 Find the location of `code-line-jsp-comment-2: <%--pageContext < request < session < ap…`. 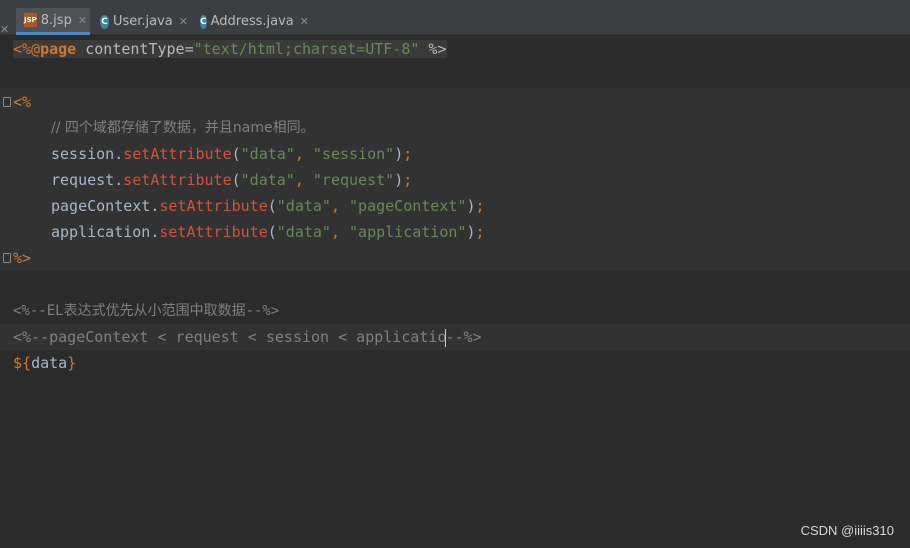

code-line-jsp-comment-2: <%--pageContext < request < session < ap… is located at coordinates (247, 337).